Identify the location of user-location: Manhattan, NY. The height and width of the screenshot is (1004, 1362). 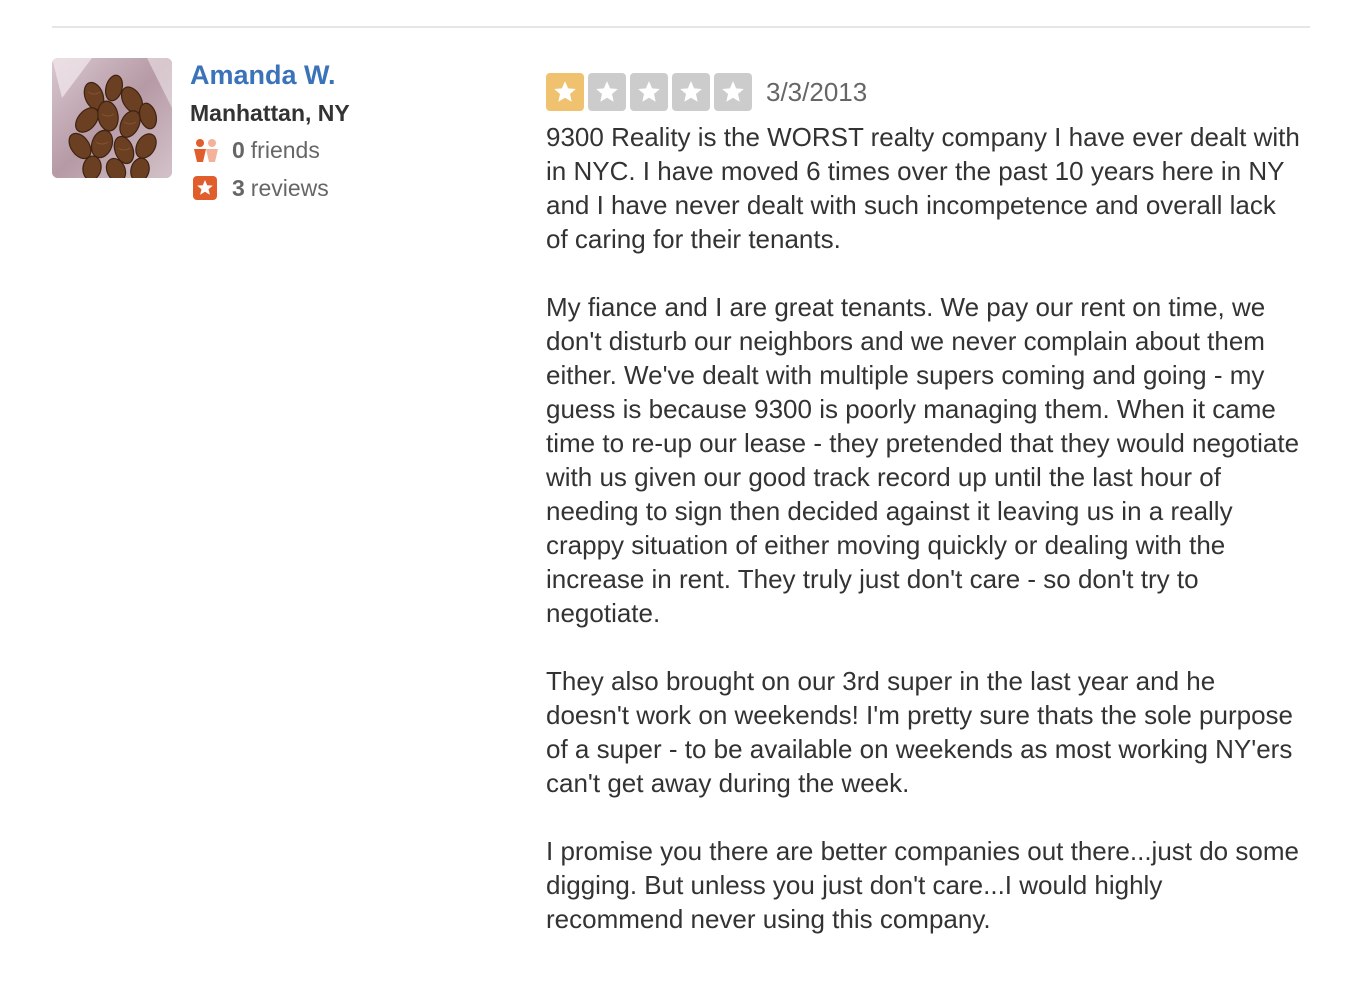
(270, 113).